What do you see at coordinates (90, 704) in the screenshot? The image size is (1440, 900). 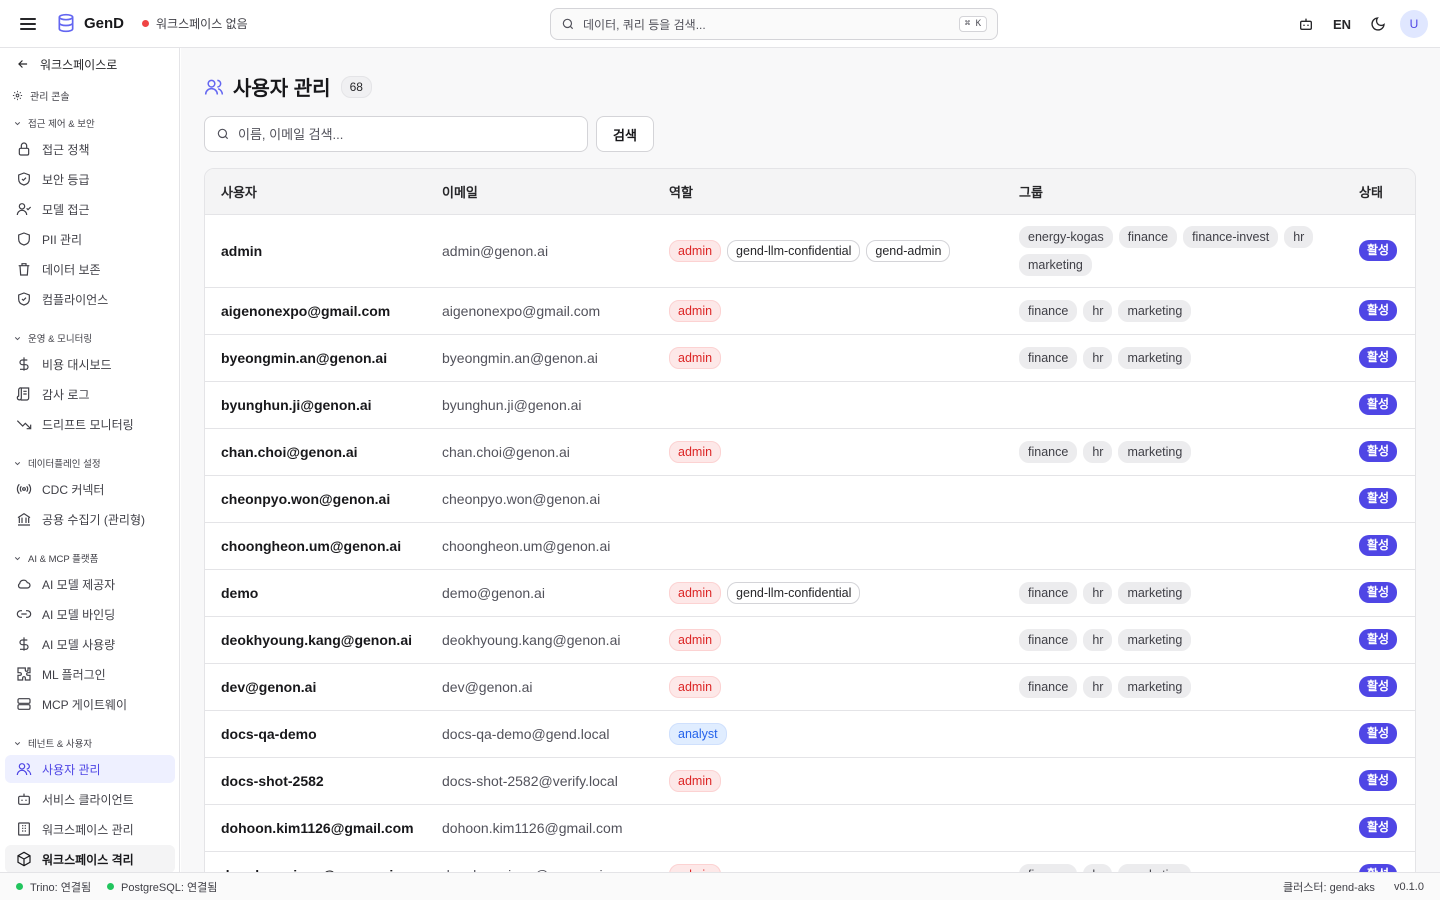 I see `sidebar-item-mcp-gateway: MCP 게이트웨이` at bounding box center [90, 704].